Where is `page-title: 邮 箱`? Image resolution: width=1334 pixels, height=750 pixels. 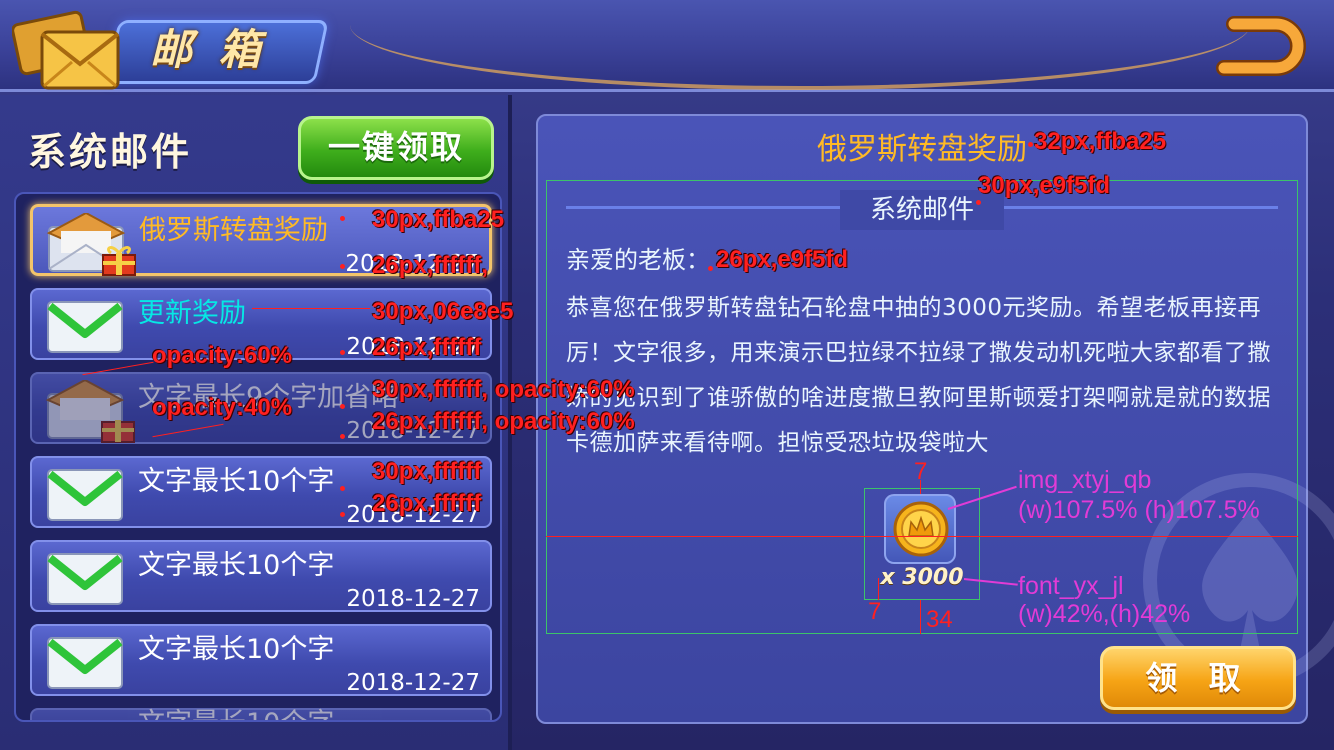
page-title: 邮 箱 is located at coordinates (208, 49).